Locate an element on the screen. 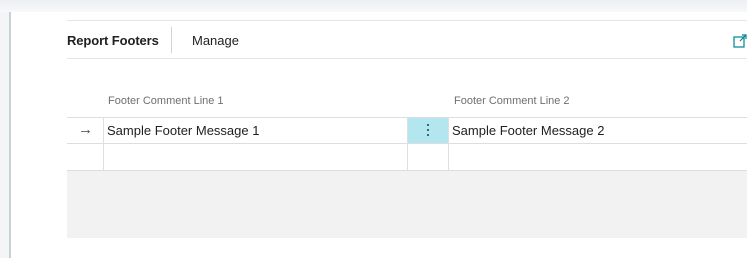 The height and width of the screenshot is (258, 747). tab-report-footers: Report Footers is located at coordinates (113, 40).